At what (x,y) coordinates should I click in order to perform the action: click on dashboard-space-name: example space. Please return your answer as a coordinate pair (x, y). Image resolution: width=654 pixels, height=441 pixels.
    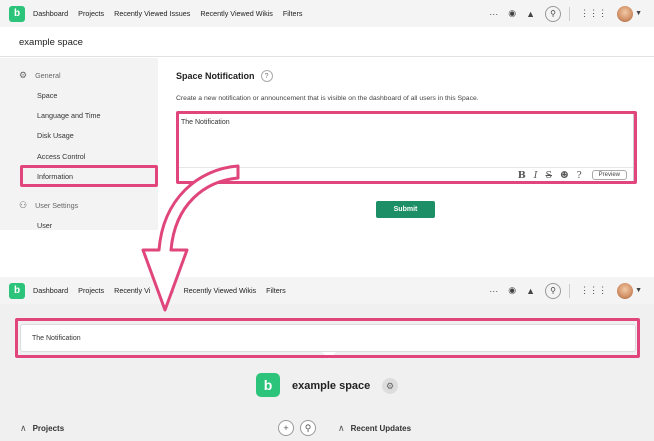
    Looking at the image, I should click on (331, 386).